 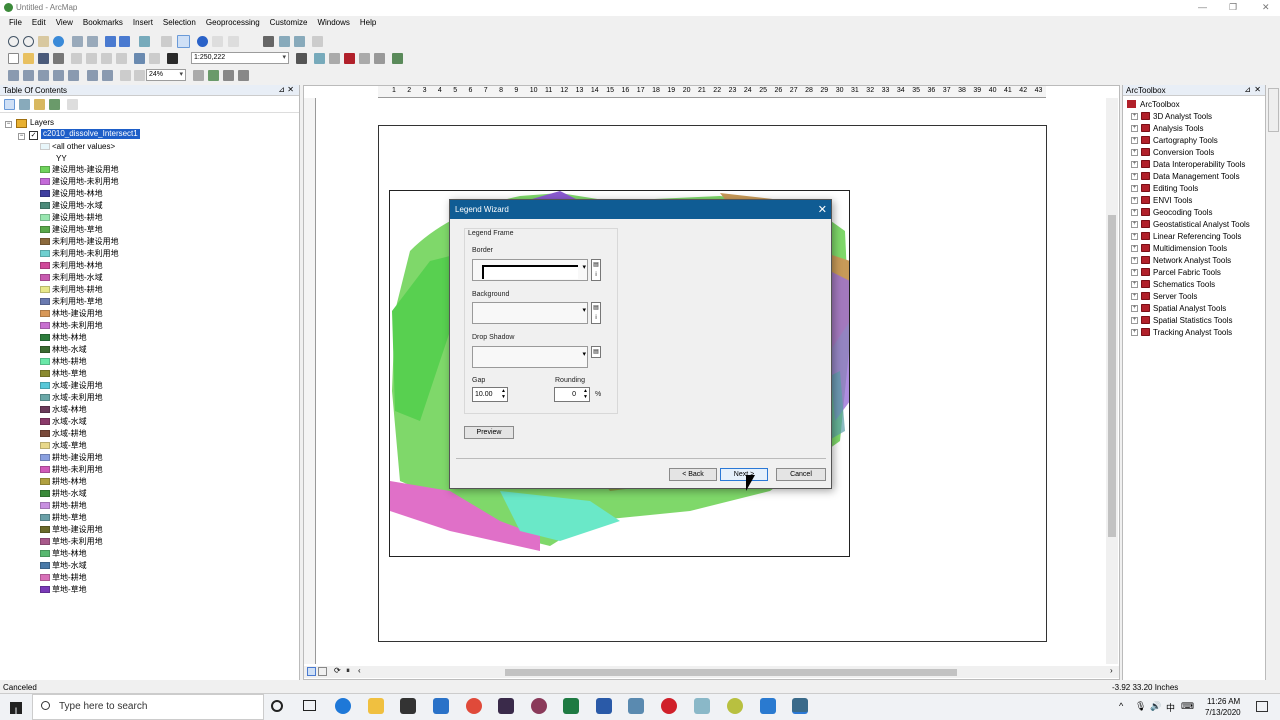 I want to click on toolbox-item: + Schematics Tools, so click(x=1173, y=284).